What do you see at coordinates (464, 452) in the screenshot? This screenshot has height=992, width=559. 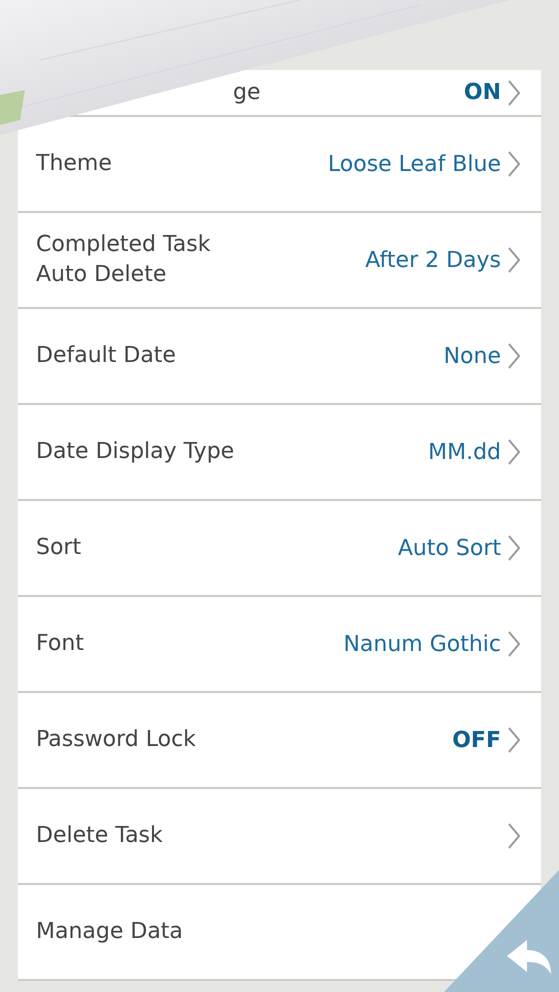 I see `setting-value: MM.dd` at bounding box center [464, 452].